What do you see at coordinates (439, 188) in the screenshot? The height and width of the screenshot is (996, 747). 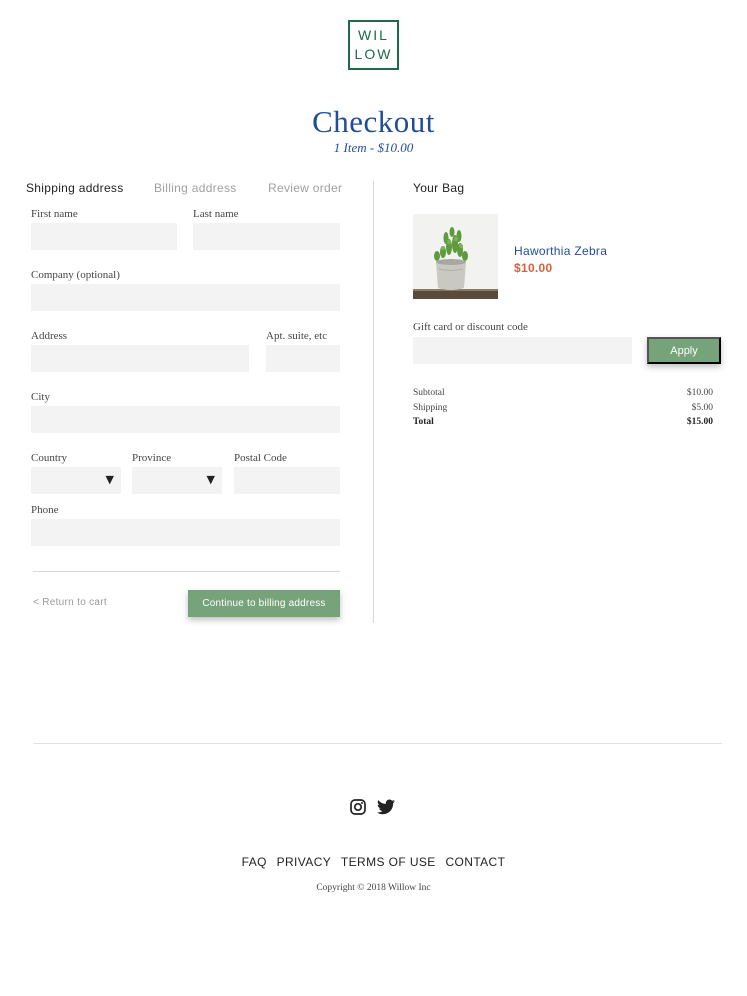 I see `your-bag-title: Your Bag` at bounding box center [439, 188].